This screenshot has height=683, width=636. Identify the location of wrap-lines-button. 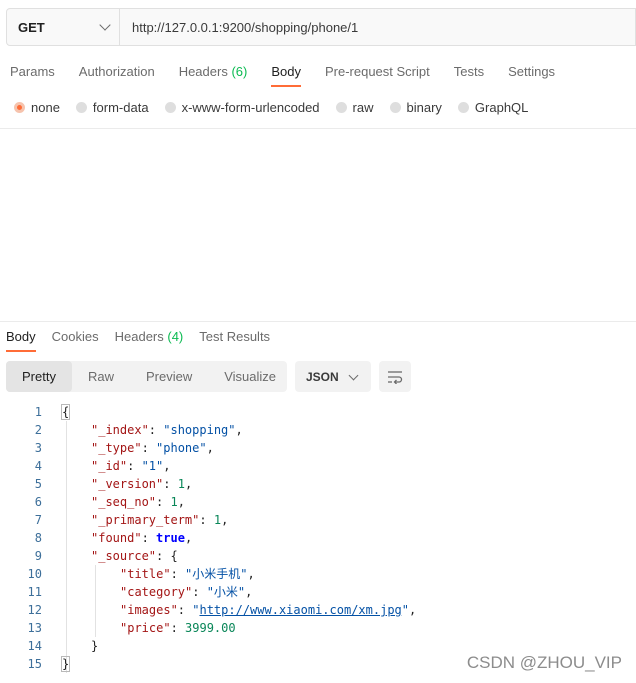
(395, 376).